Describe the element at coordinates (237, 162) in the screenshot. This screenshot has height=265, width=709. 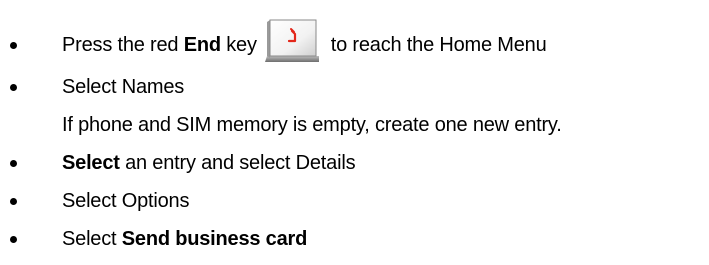
I see `step-text: an entry and select Details` at that location.